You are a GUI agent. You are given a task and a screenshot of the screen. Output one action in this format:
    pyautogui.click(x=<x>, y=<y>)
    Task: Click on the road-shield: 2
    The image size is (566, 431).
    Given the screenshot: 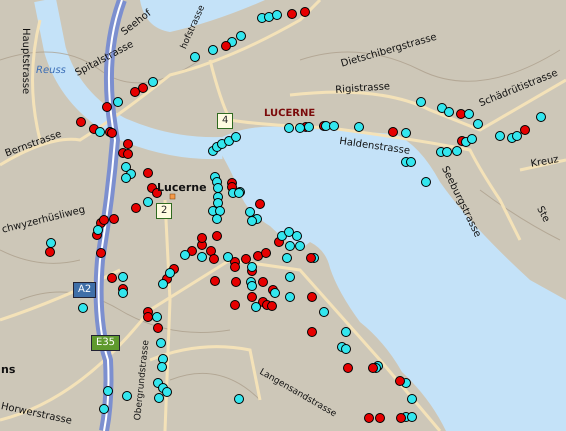 What is the action you would take?
    pyautogui.click(x=164, y=211)
    